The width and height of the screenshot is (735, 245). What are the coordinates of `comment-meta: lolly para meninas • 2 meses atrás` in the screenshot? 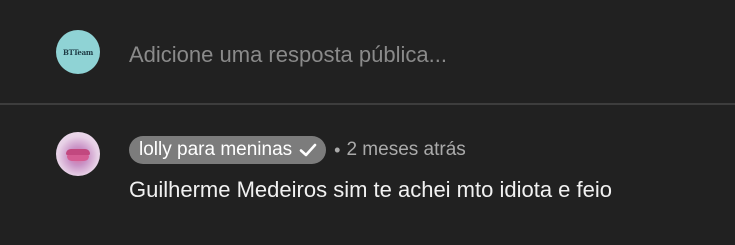 It's located at (297, 150).